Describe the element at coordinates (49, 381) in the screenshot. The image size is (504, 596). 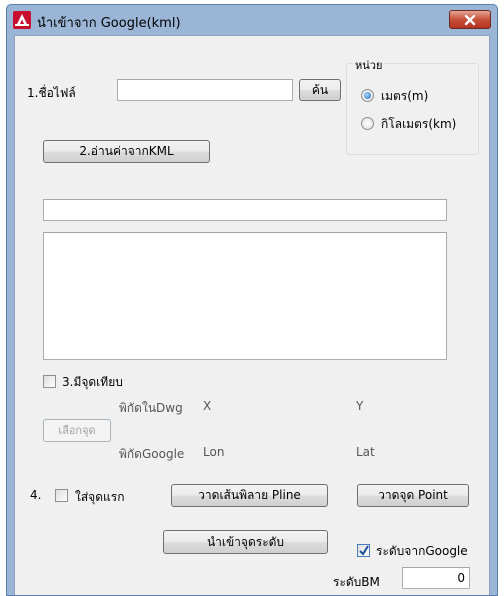
I see `compare-point-checkbox` at that location.